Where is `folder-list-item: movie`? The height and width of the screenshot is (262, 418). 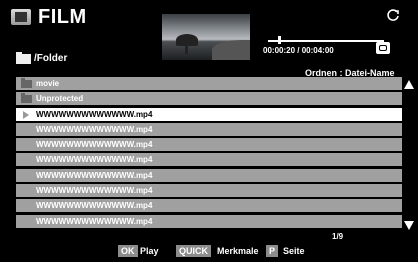
folder-list-item: movie is located at coordinates (209, 83).